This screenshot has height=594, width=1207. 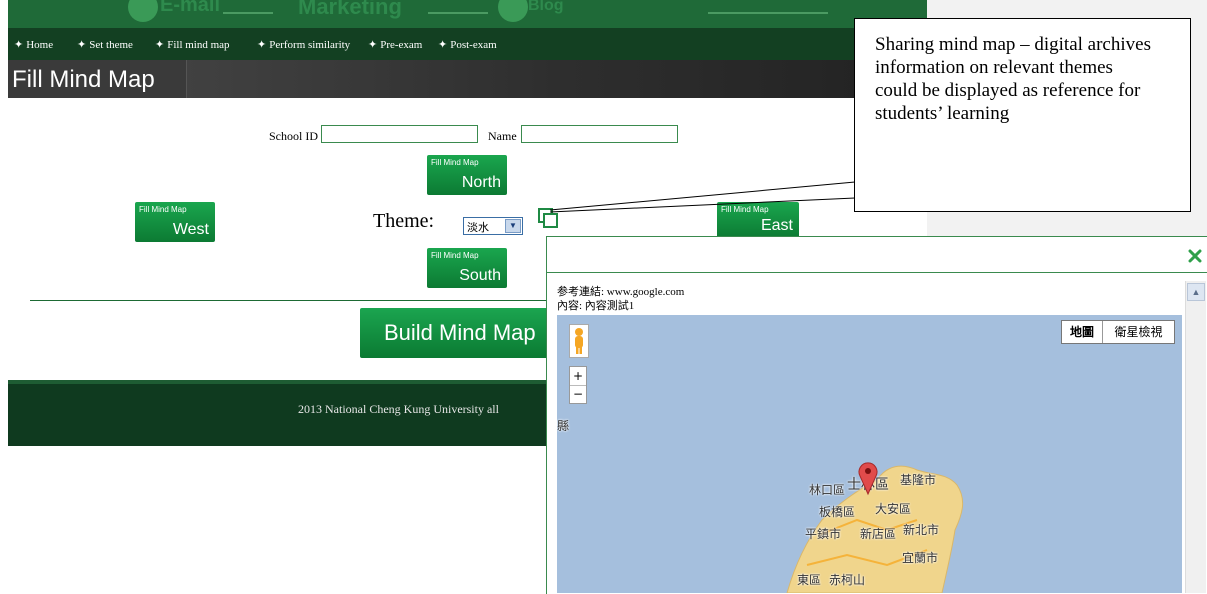 I want to click on email-icon, so click(x=143, y=11).